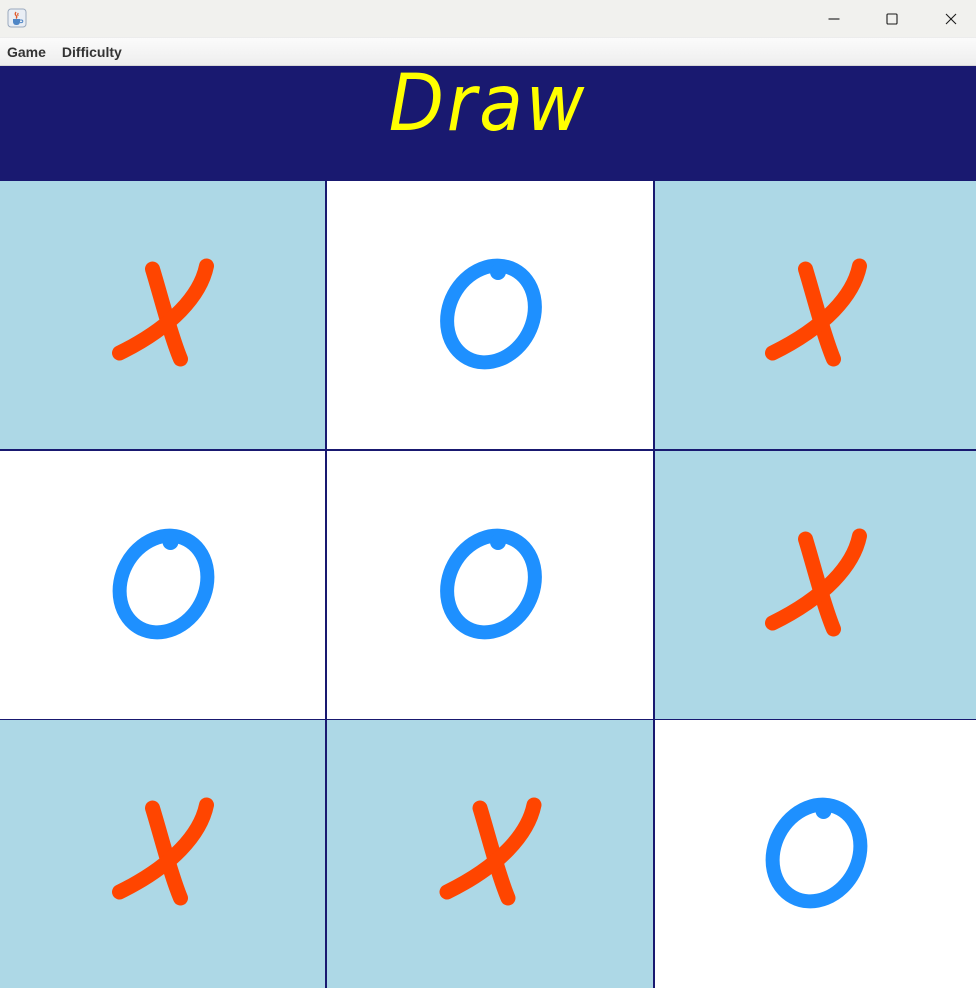  I want to click on menu-difficulty: Difficulty, so click(92, 52).